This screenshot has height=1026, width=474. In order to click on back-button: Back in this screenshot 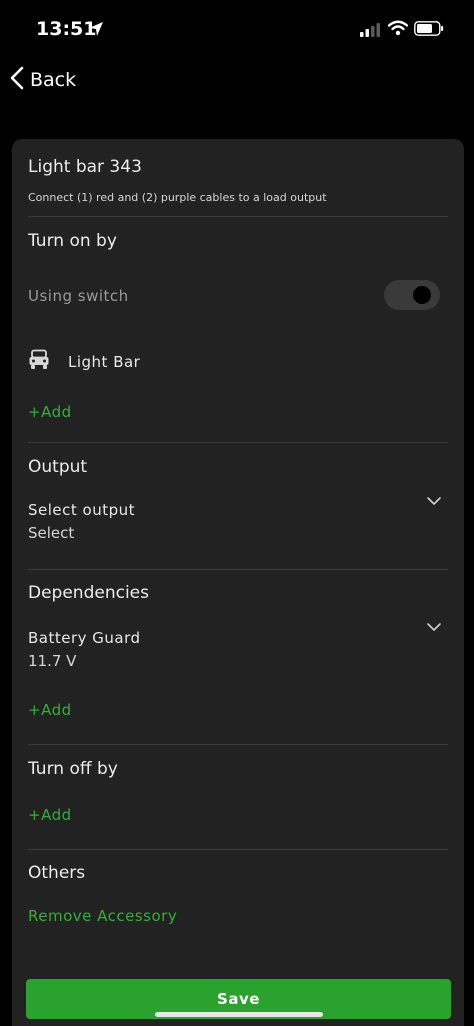, I will do `click(43, 80)`.